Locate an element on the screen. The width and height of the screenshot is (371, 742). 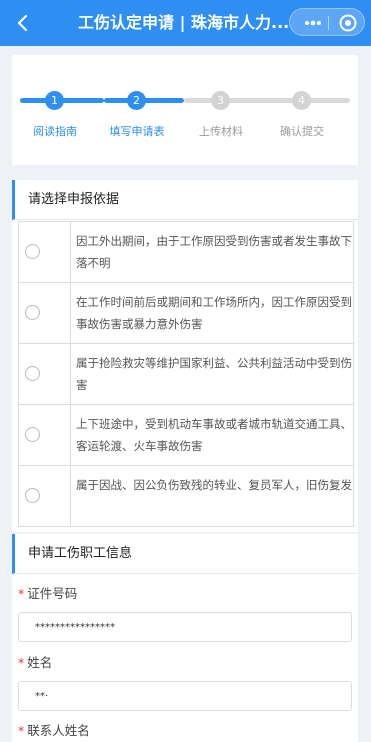
target-close-icon is located at coordinates (348, 23).